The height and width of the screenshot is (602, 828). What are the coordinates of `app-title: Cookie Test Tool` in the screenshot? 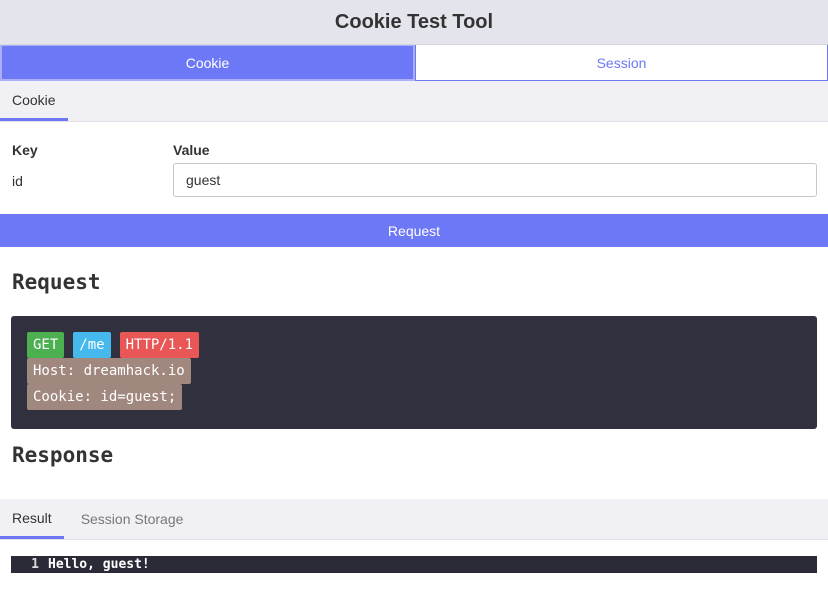 It's located at (414, 21).